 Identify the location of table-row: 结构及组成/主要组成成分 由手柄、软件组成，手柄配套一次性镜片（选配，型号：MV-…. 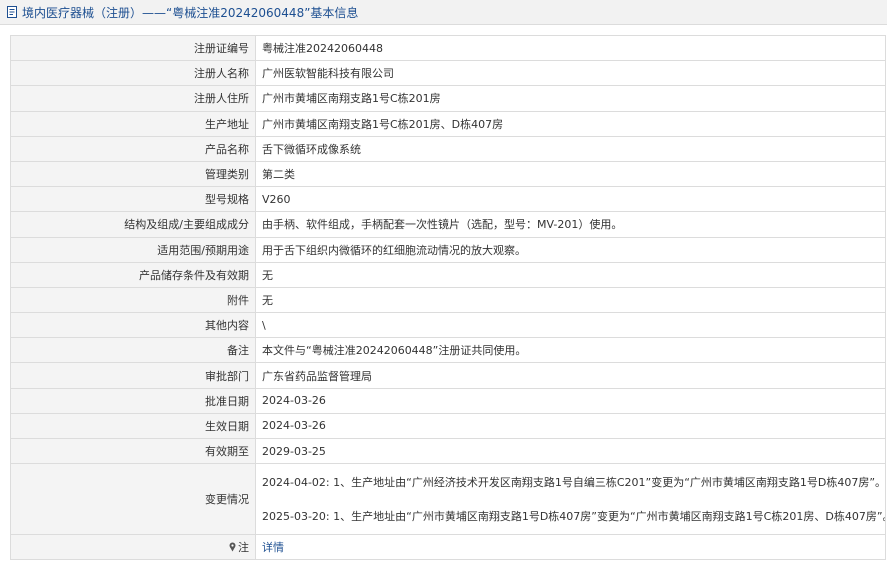
(448, 224).